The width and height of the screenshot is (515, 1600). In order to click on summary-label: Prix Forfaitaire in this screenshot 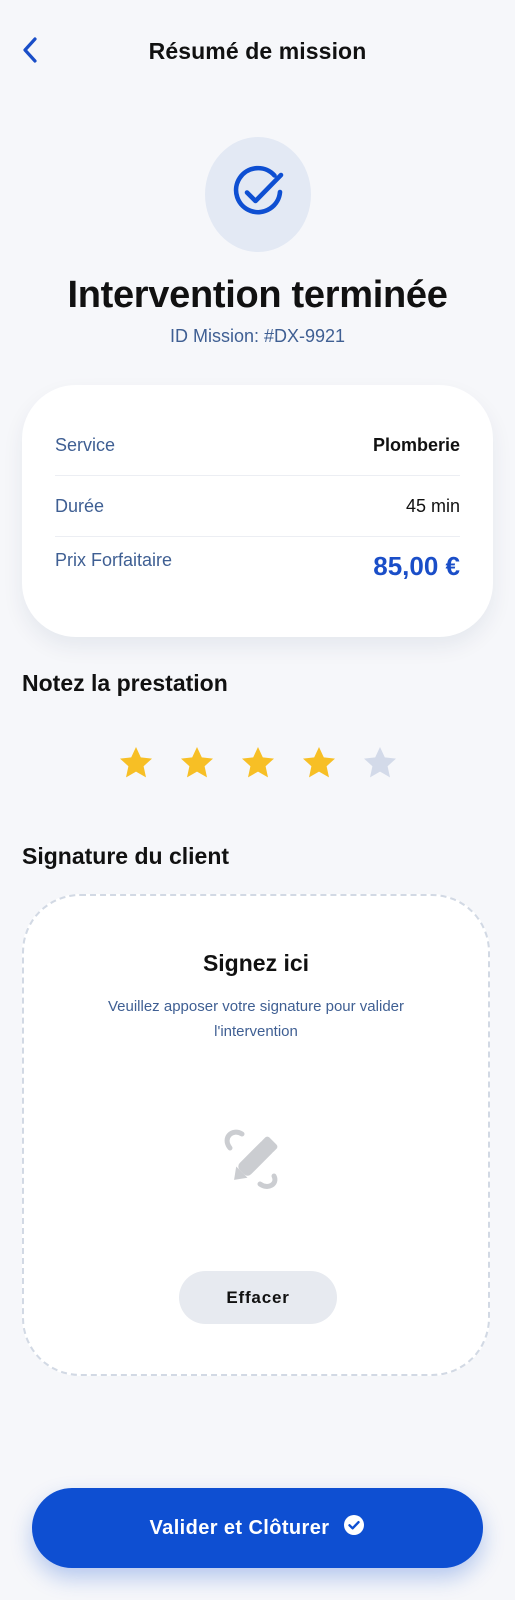, I will do `click(114, 560)`.